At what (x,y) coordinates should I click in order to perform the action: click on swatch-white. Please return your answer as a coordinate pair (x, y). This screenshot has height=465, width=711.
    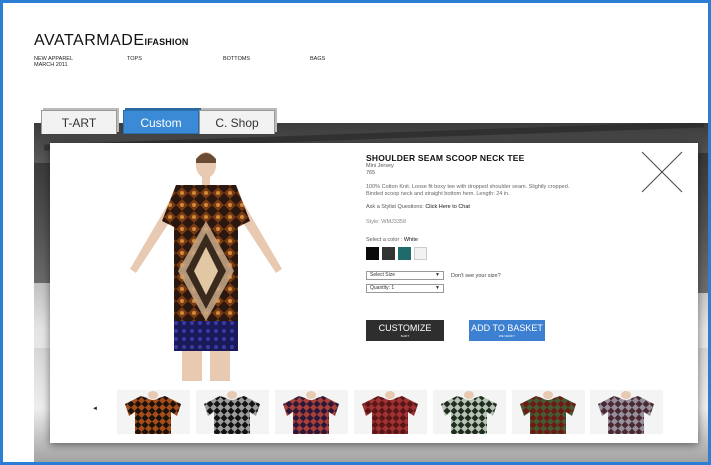
    Looking at the image, I should click on (420, 253).